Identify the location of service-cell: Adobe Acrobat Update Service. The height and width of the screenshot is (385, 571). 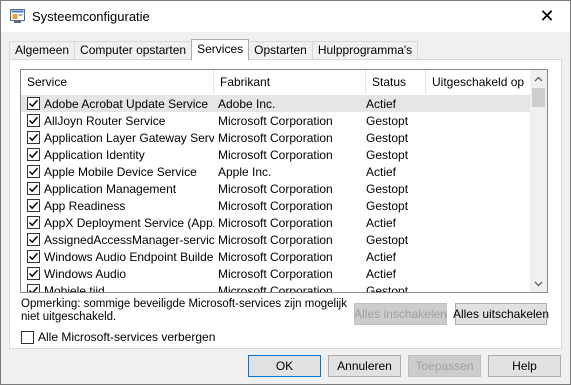
(117, 104).